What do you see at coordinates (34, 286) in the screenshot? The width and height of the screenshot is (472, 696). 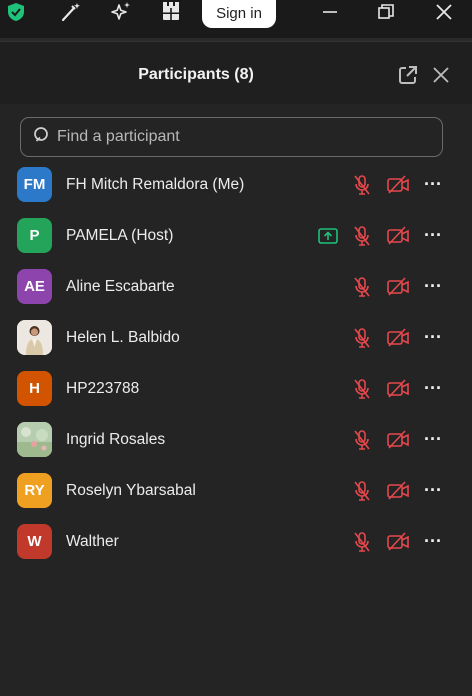 I see `avatar: AE` at bounding box center [34, 286].